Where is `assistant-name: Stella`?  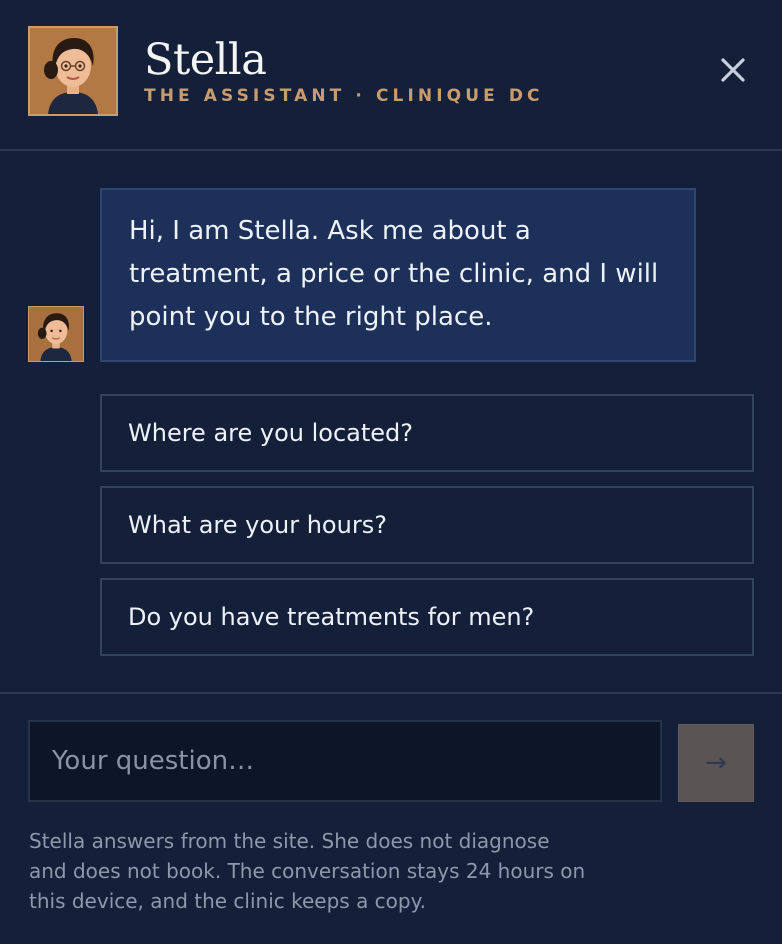
assistant-name: Stella is located at coordinates (205, 60).